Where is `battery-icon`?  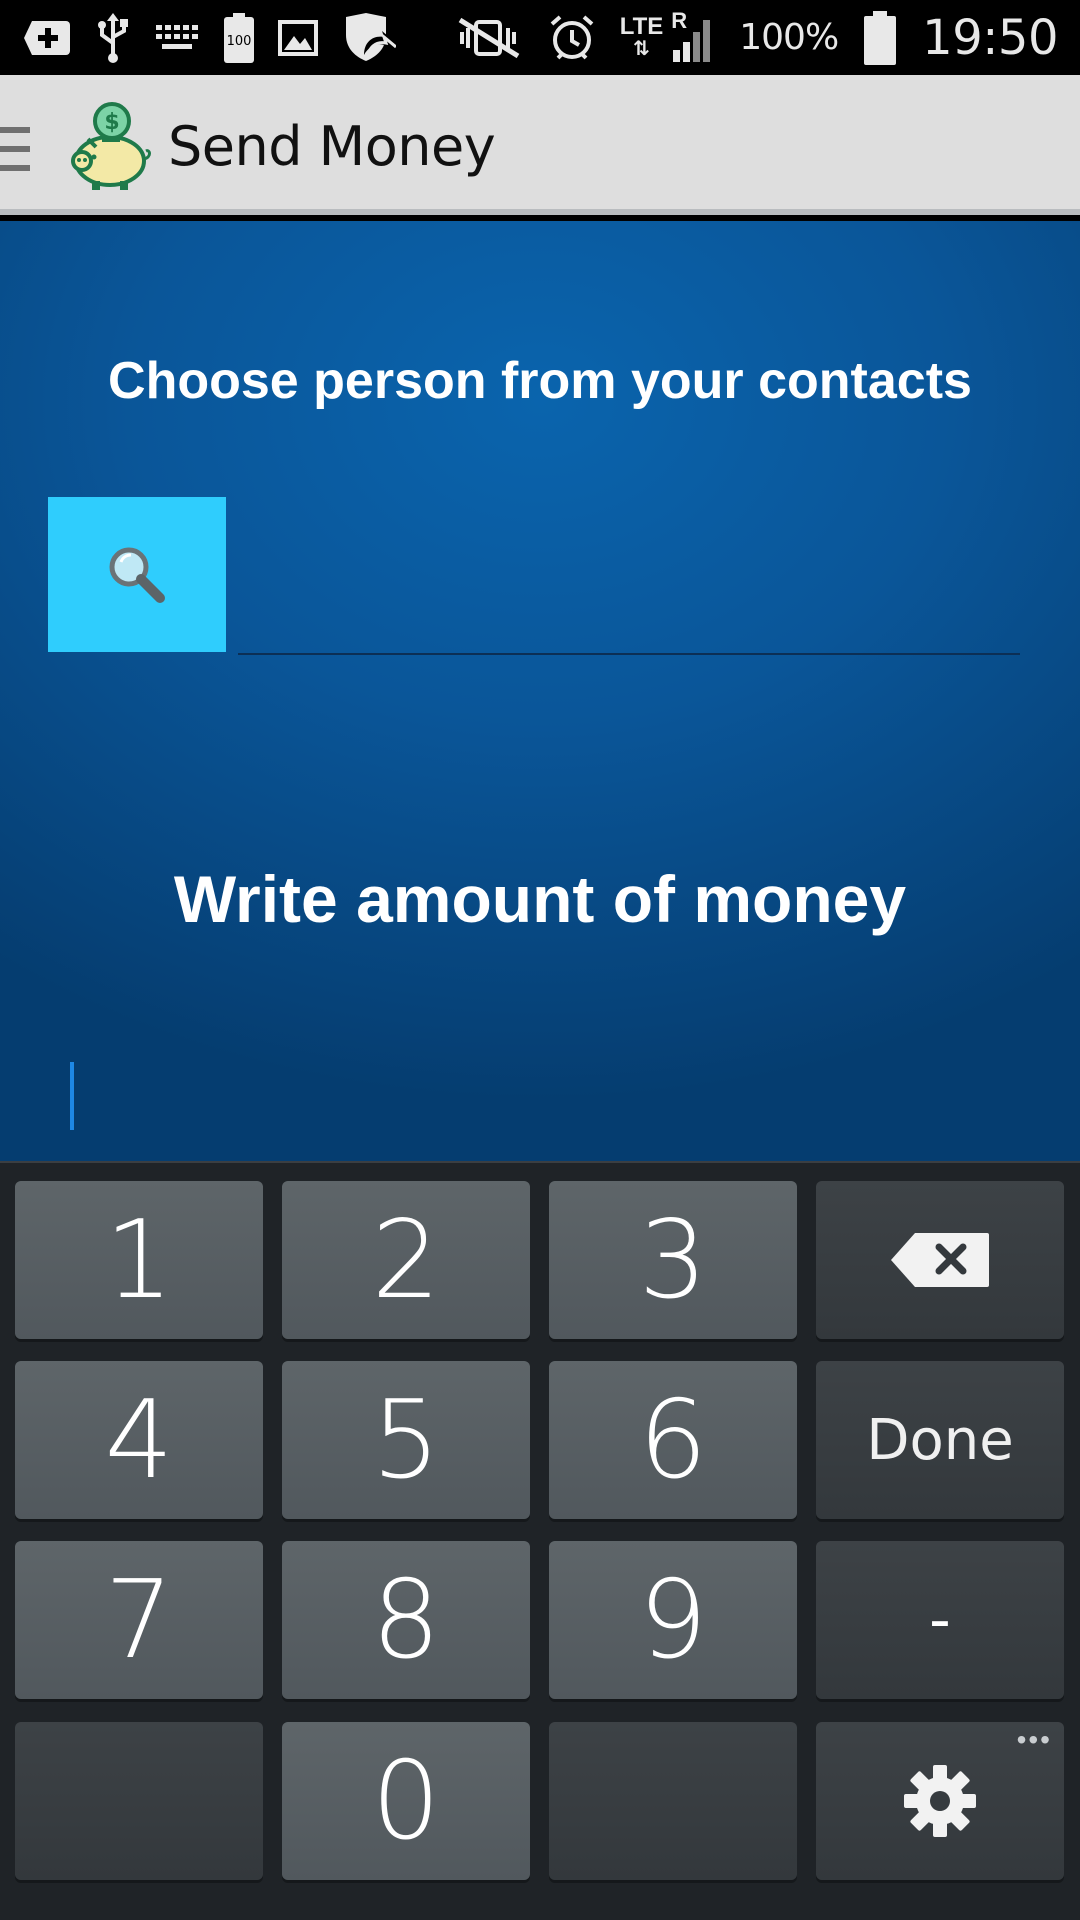 battery-icon is located at coordinates (880, 37).